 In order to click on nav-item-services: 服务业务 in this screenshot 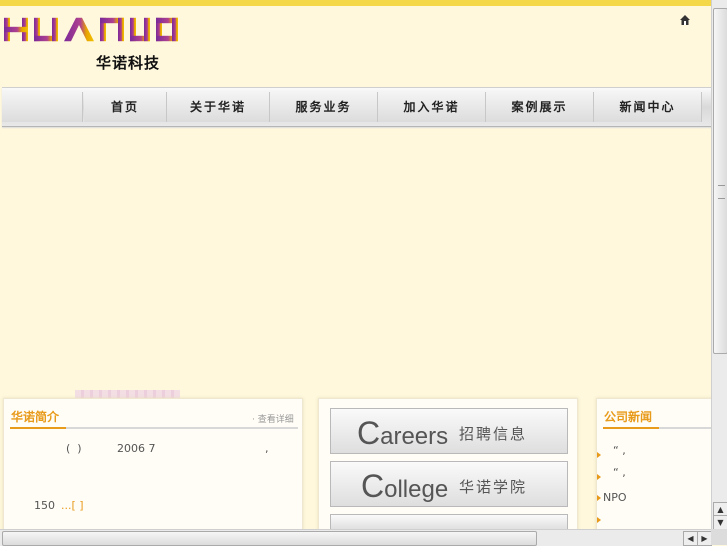, I will do `click(324, 107)`.